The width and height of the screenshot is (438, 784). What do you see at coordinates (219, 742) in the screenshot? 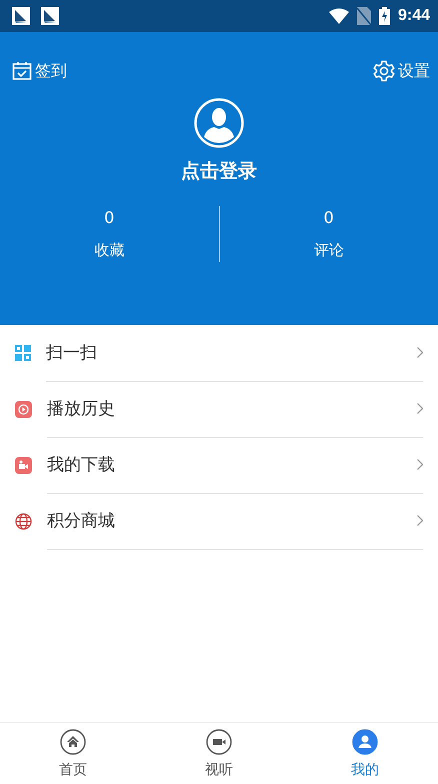
I see `video-camera-icon` at bounding box center [219, 742].